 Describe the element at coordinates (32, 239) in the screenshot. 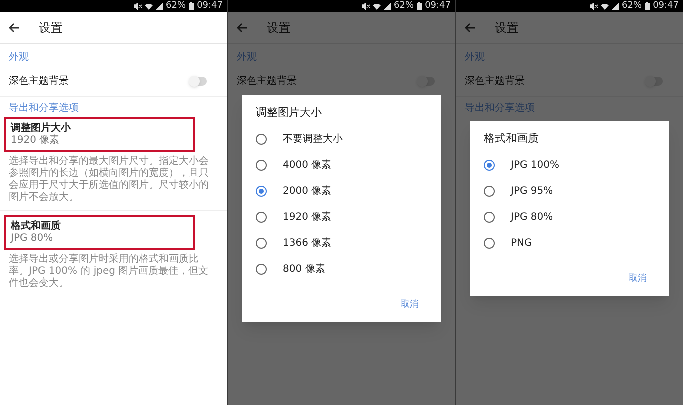

I see `setting-value: JPG 80%` at that location.